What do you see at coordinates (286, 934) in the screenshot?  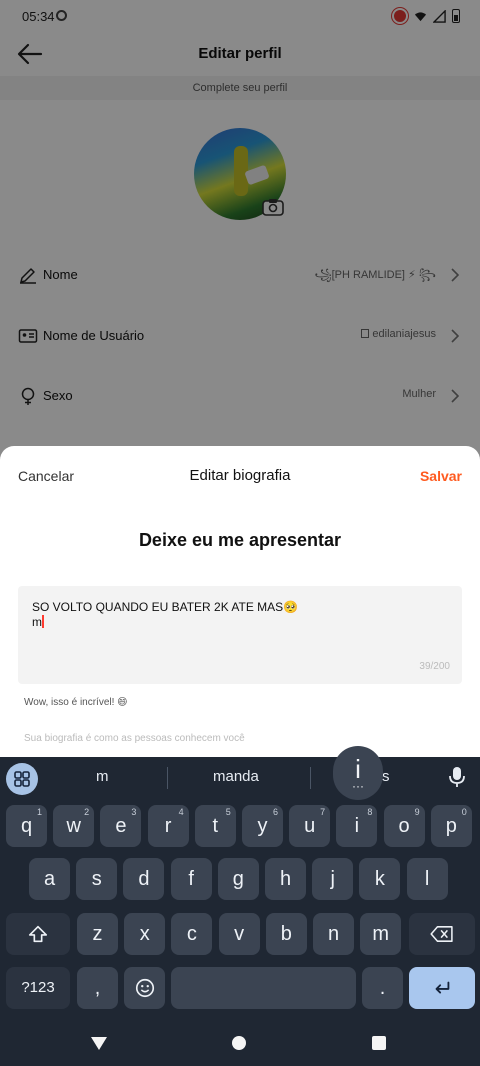 I see `key-b: b` at bounding box center [286, 934].